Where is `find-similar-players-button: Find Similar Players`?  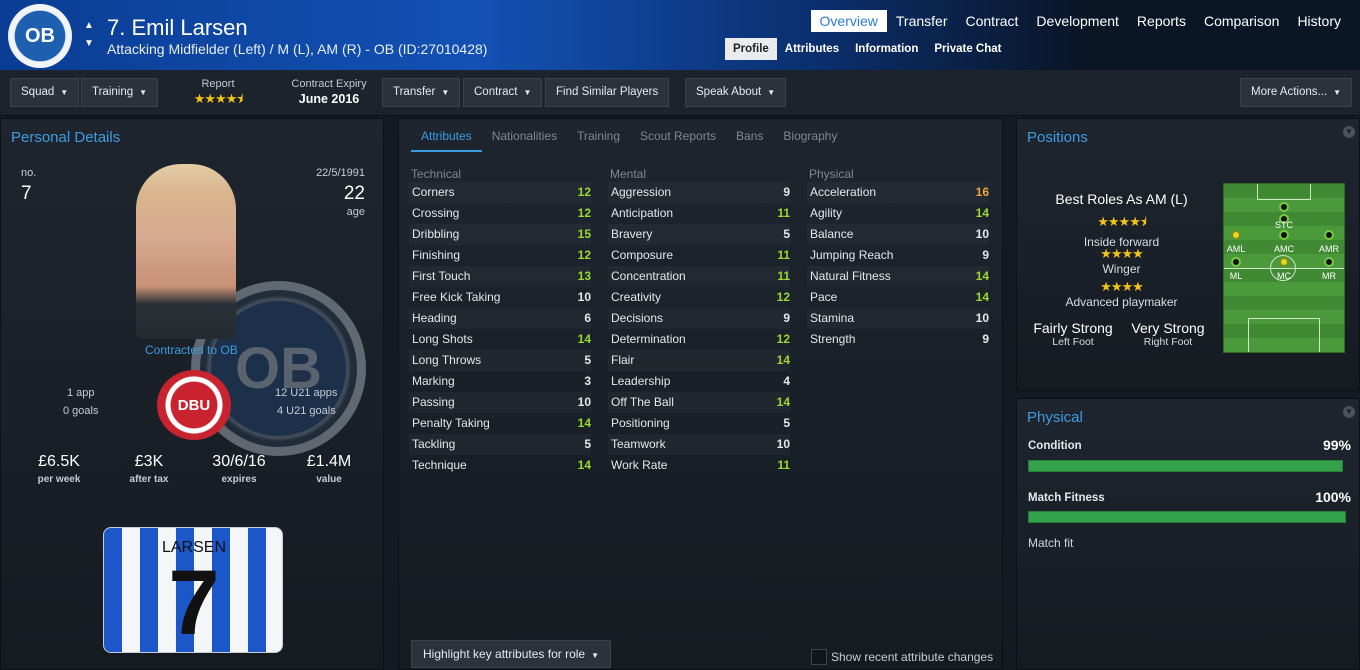 find-similar-players-button: Find Similar Players is located at coordinates (607, 92).